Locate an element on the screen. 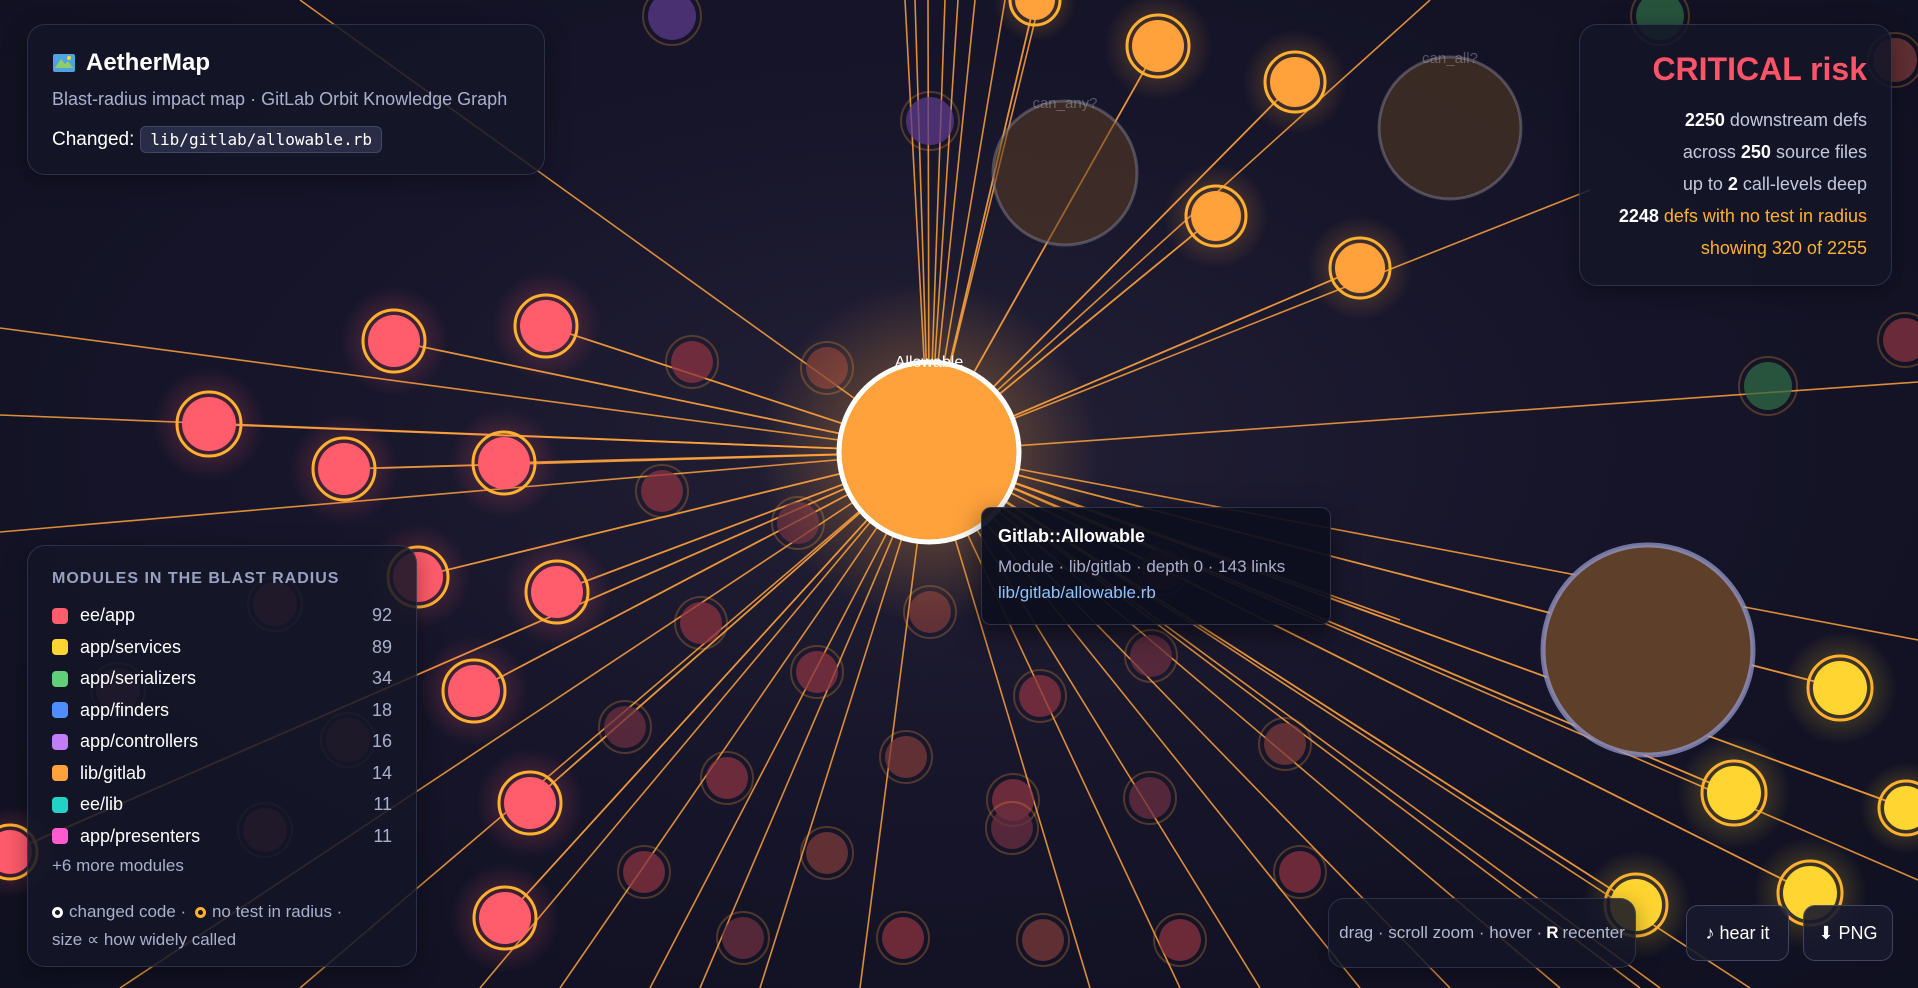  legend-module-count: 92 is located at coordinates (381, 615).